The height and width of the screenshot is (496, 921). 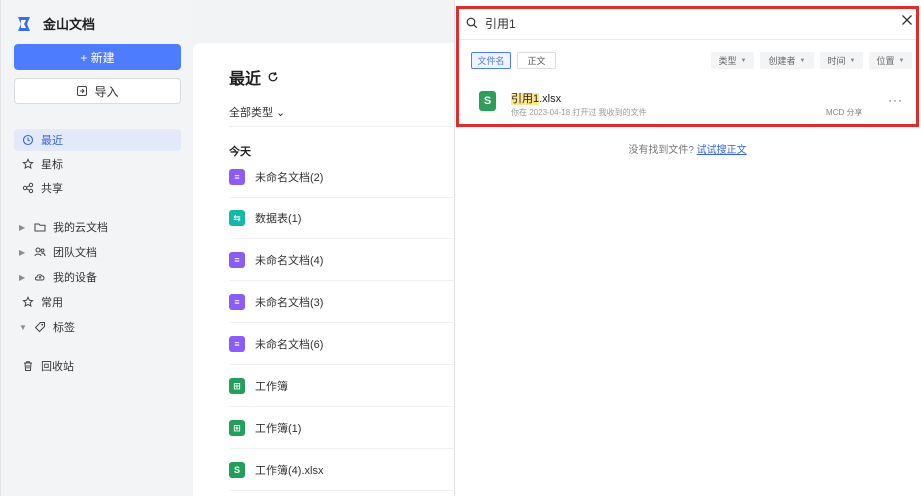 I want to click on file-name: 未命名文档(4), so click(x=289, y=261).